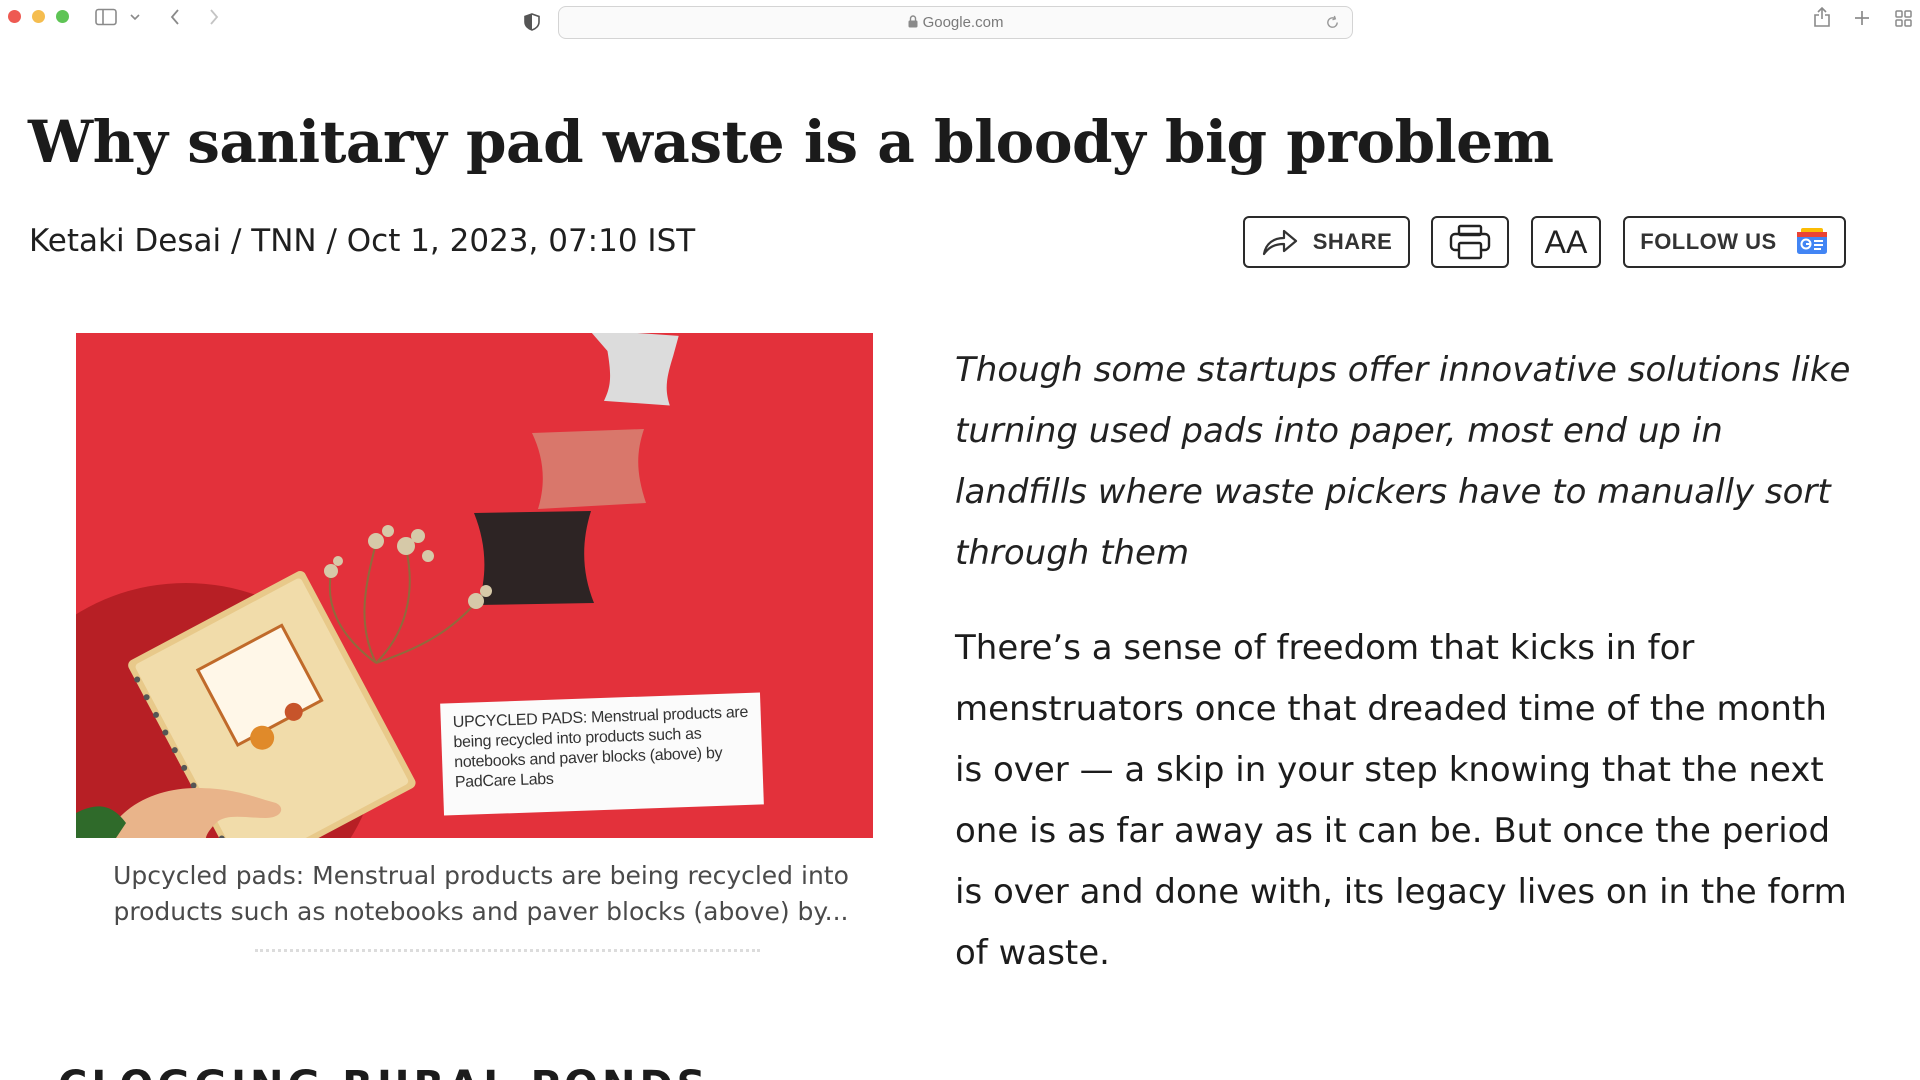 This screenshot has width=1920, height=1080. Describe the element at coordinates (135, 17) in the screenshot. I see `chevron-down-icon` at that location.